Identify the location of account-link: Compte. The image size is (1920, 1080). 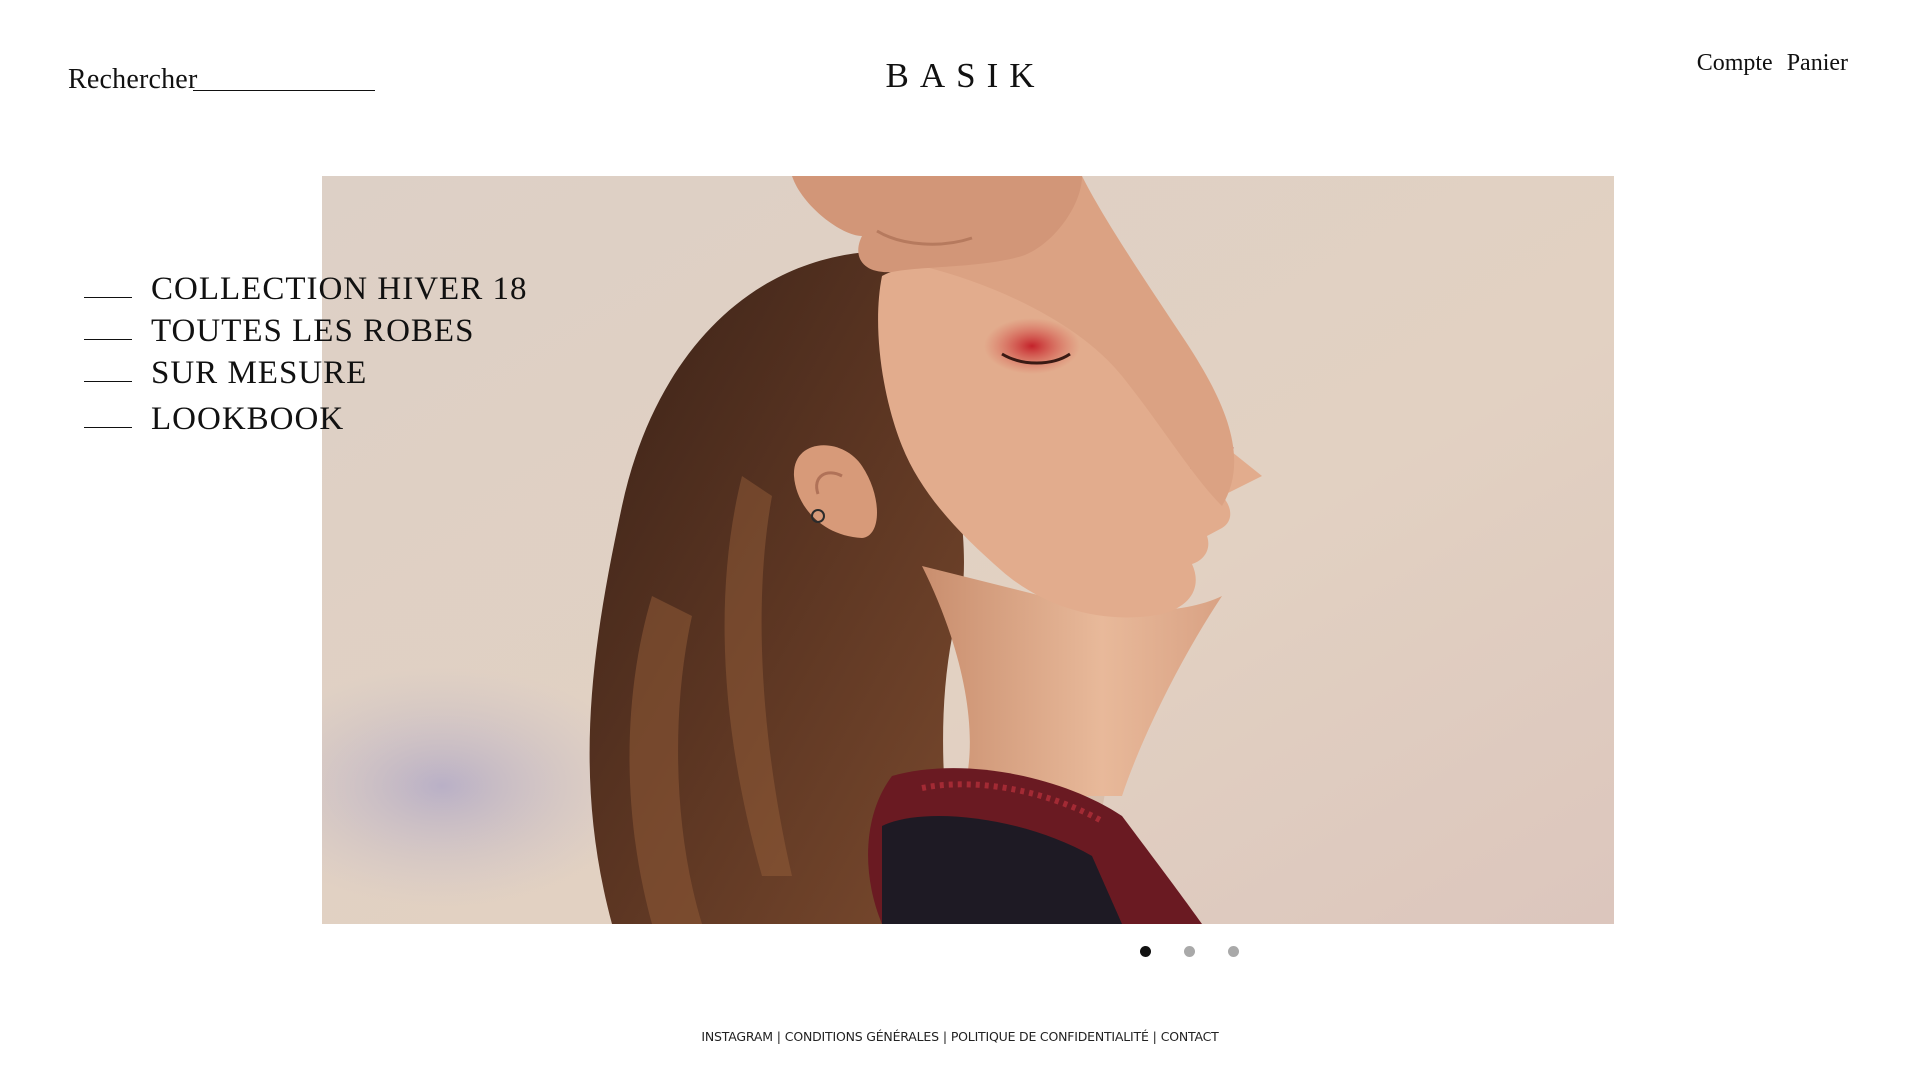
(1735, 63).